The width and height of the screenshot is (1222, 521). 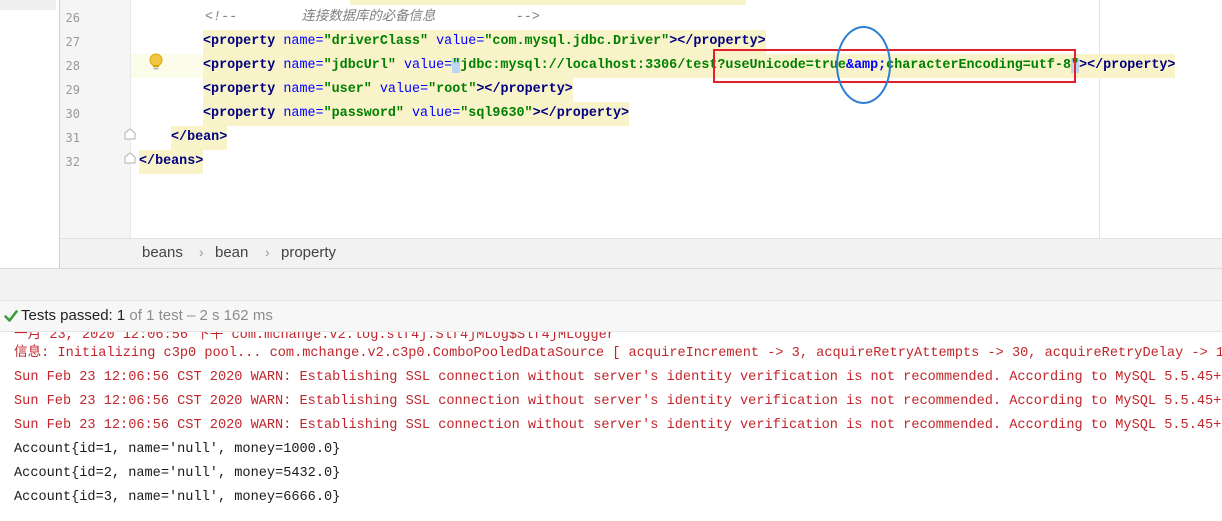 I want to click on test-pass-count: 1, so click(x=121, y=315).